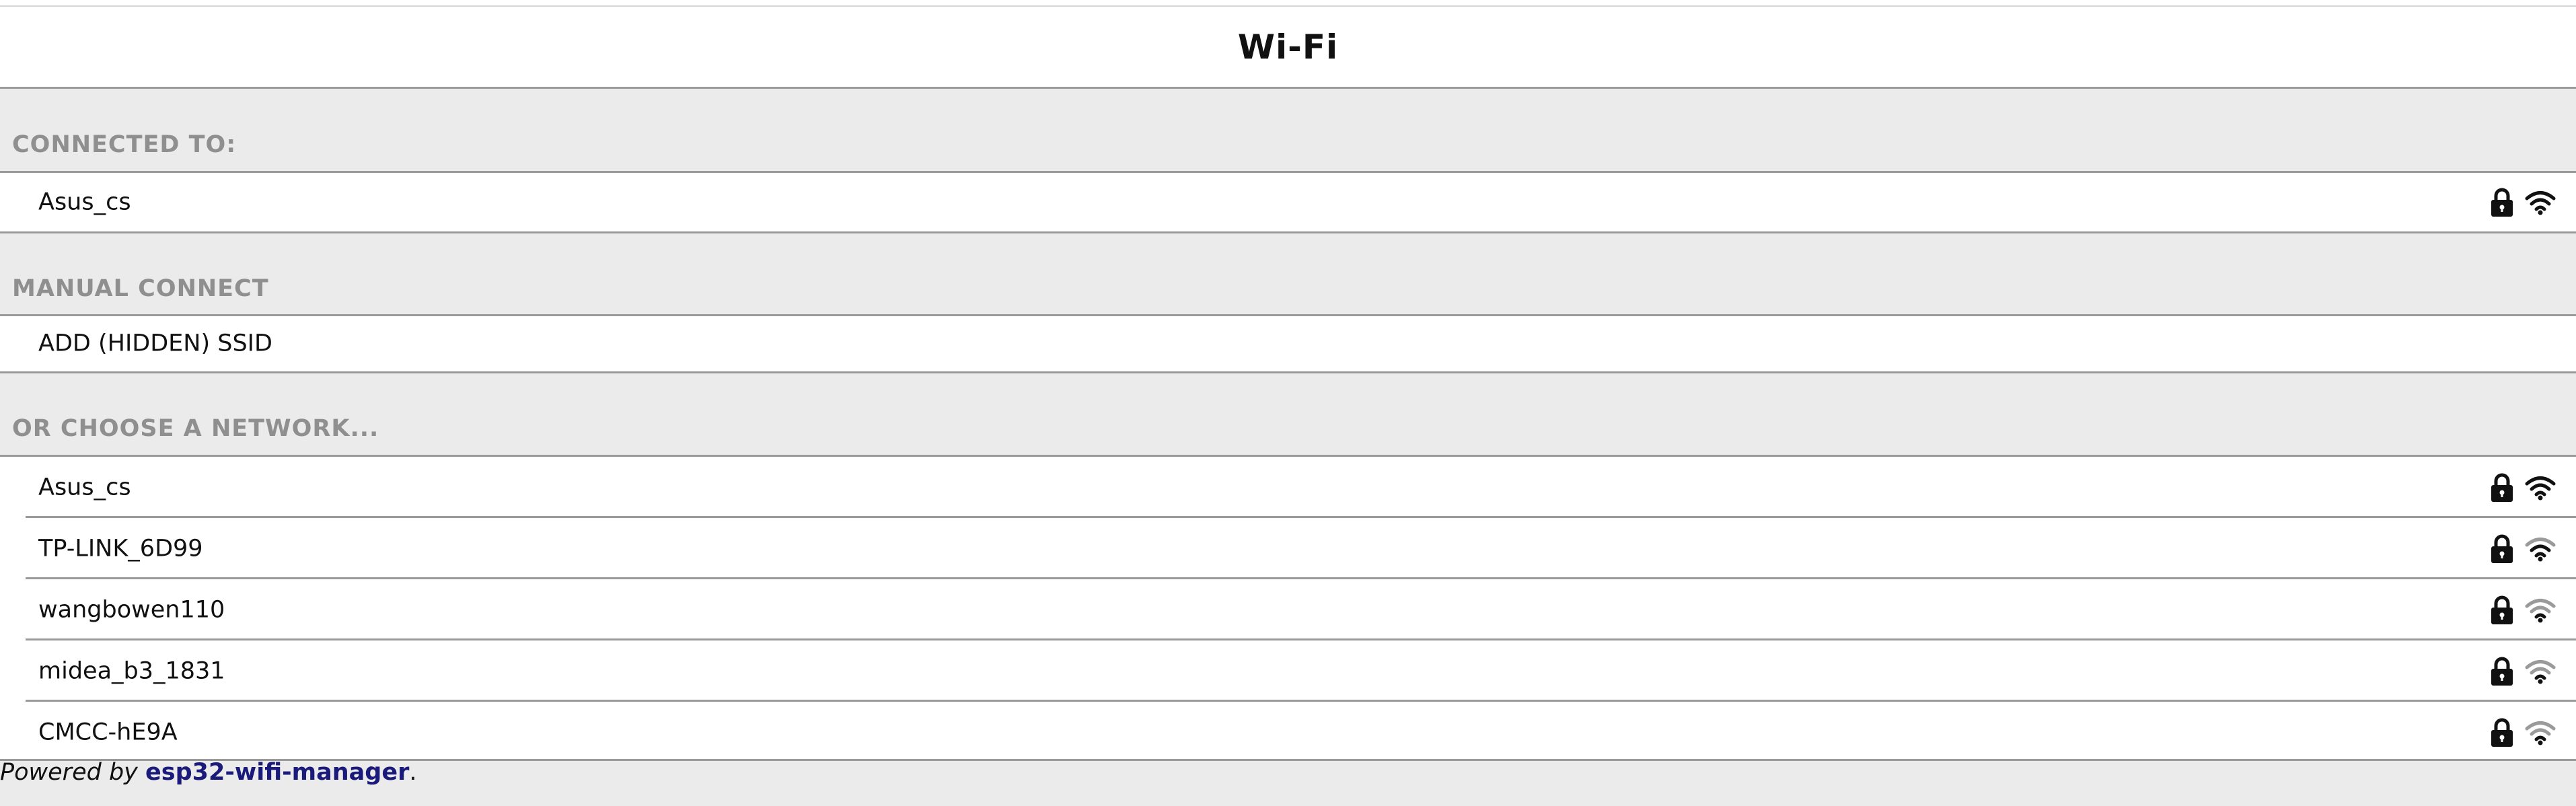 The width and height of the screenshot is (2576, 806). What do you see at coordinates (108, 732) in the screenshot?
I see `network-ssid: CMCC-hE9A` at bounding box center [108, 732].